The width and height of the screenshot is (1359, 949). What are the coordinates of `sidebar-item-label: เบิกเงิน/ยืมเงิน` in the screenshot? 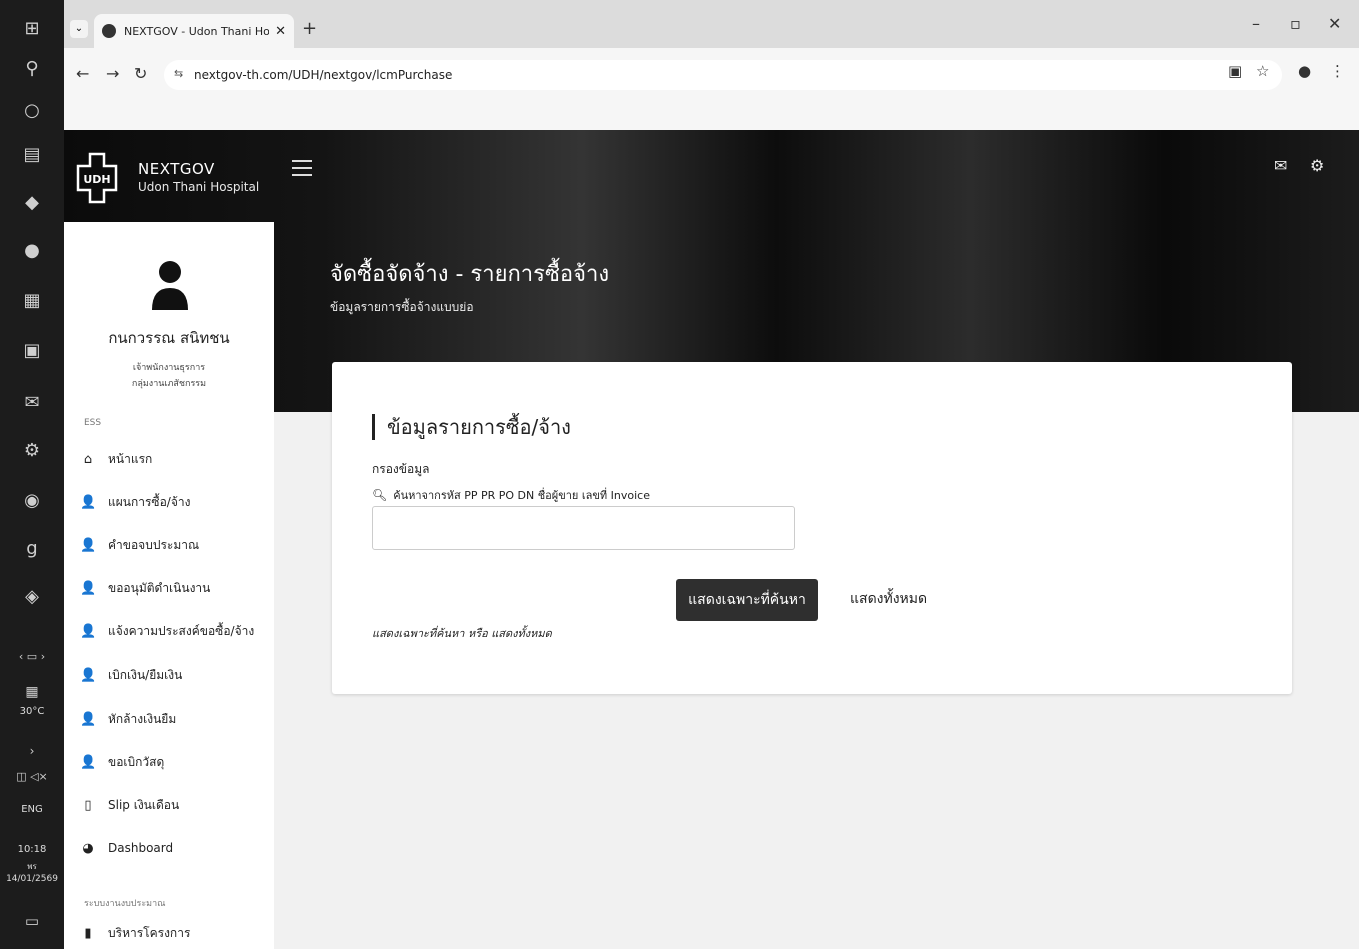 It's located at (145, 674).